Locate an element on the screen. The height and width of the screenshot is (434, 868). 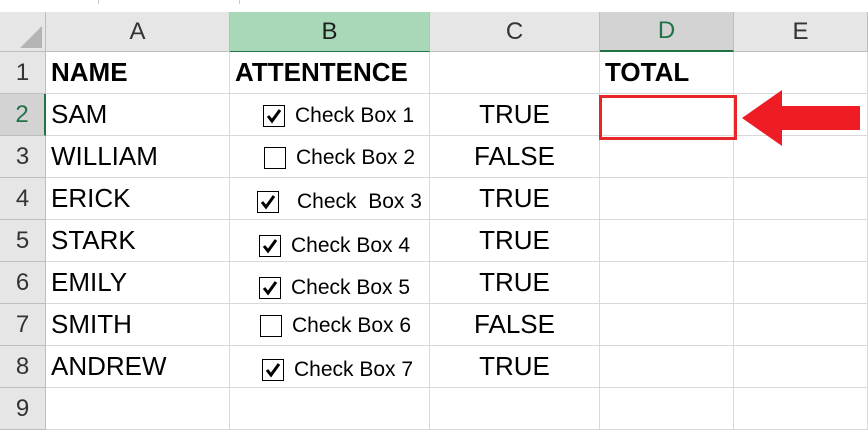
checkbox-control: Check Box 1 is located at coordinates (338, 116).